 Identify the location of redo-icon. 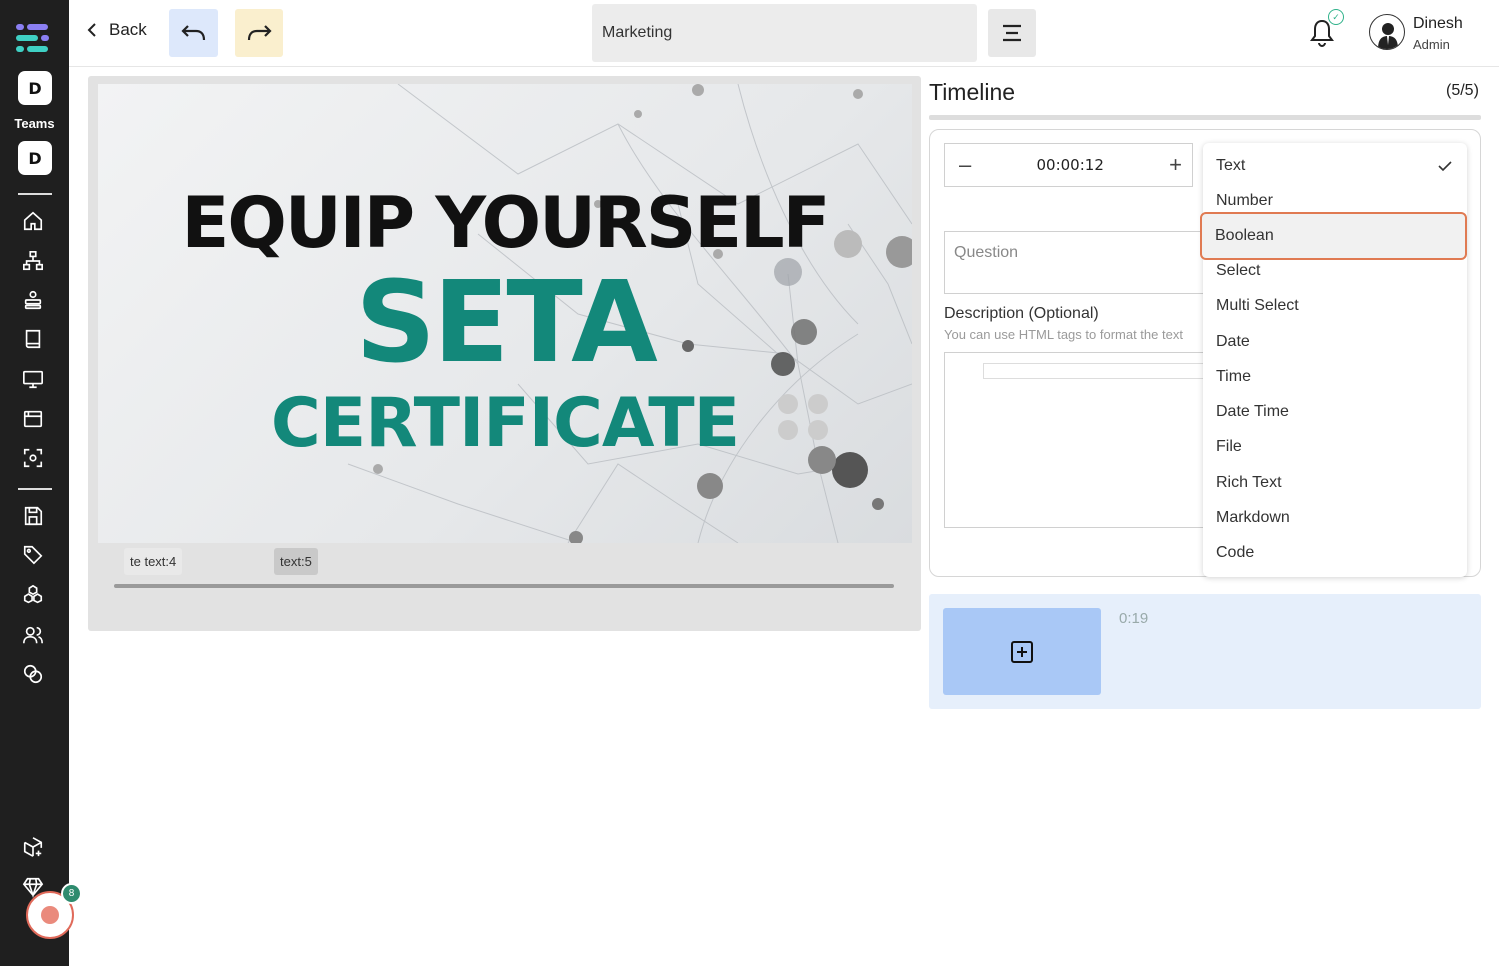
(259, 33).